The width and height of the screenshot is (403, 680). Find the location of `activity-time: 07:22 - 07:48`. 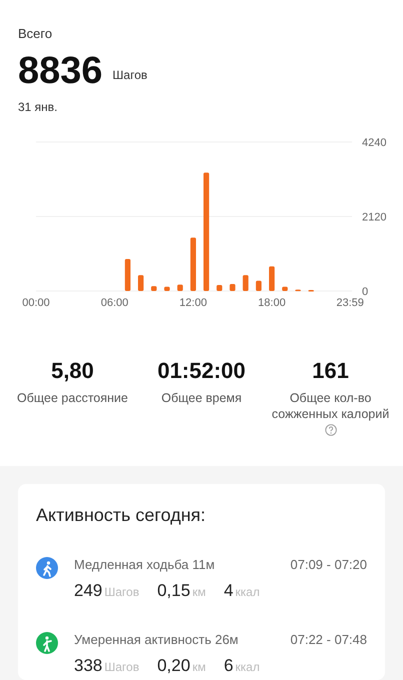

activity-time: 07:22 - 07:48 is located at coordinates (328, 639).